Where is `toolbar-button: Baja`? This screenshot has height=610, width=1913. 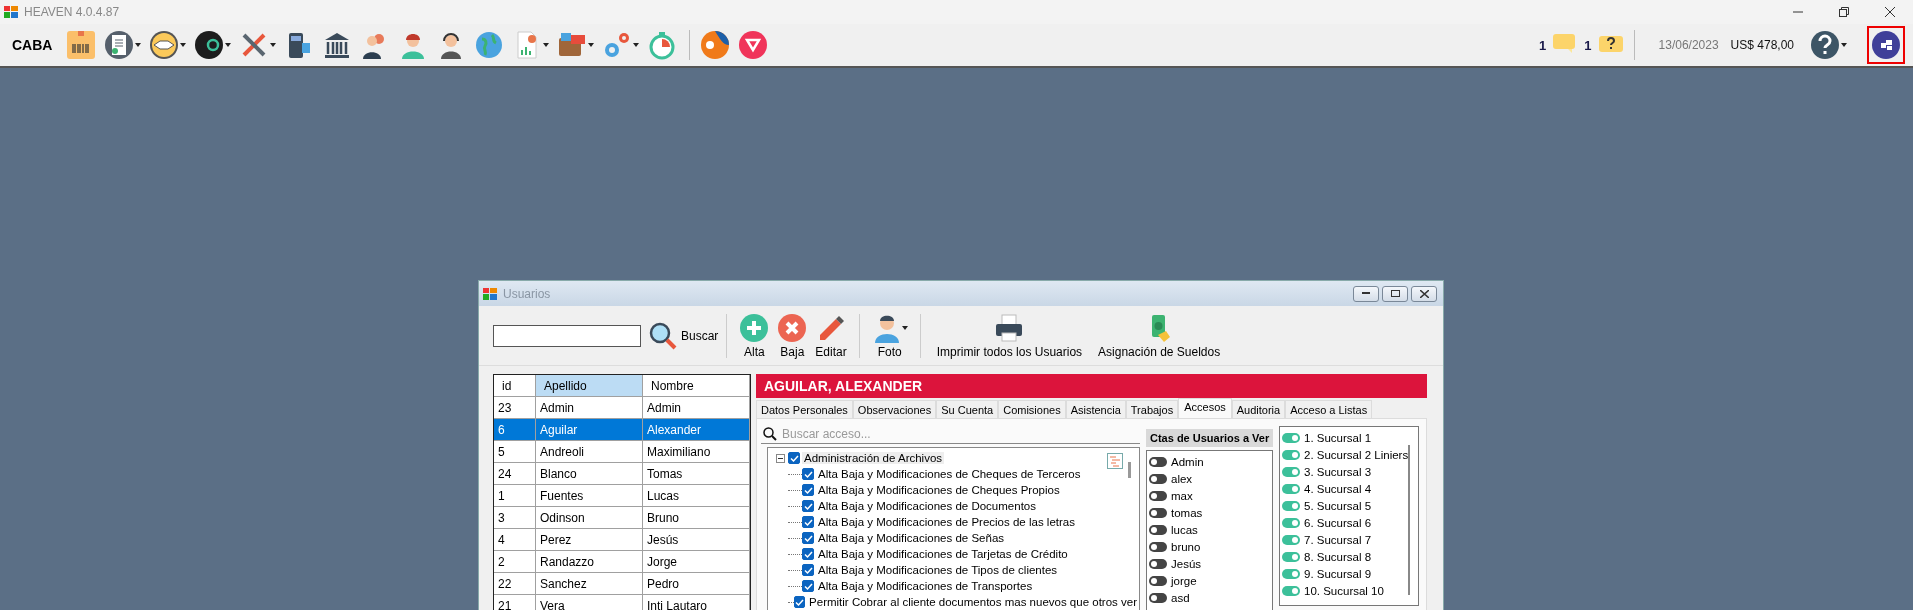 toolbar-button: Baja is located at coordinates (792, 335).